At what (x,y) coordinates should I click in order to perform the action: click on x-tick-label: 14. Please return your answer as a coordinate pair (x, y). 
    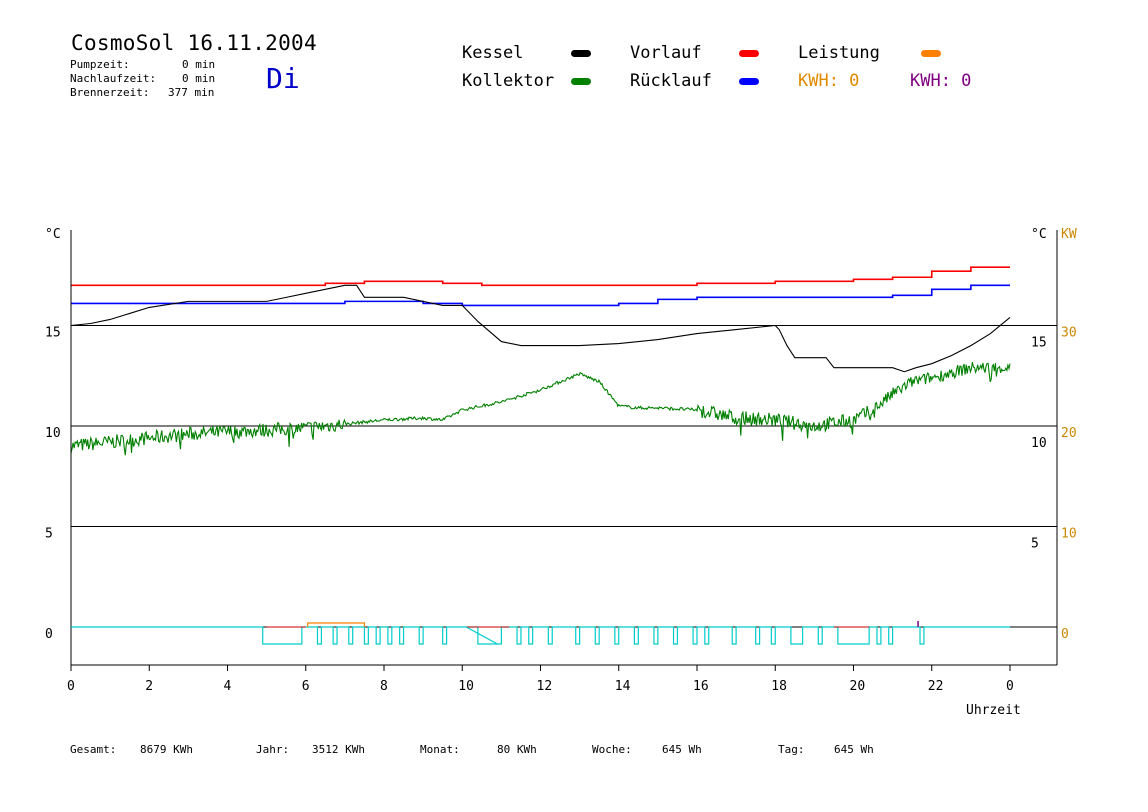
    Looking at the image, I should click on (623, 686).